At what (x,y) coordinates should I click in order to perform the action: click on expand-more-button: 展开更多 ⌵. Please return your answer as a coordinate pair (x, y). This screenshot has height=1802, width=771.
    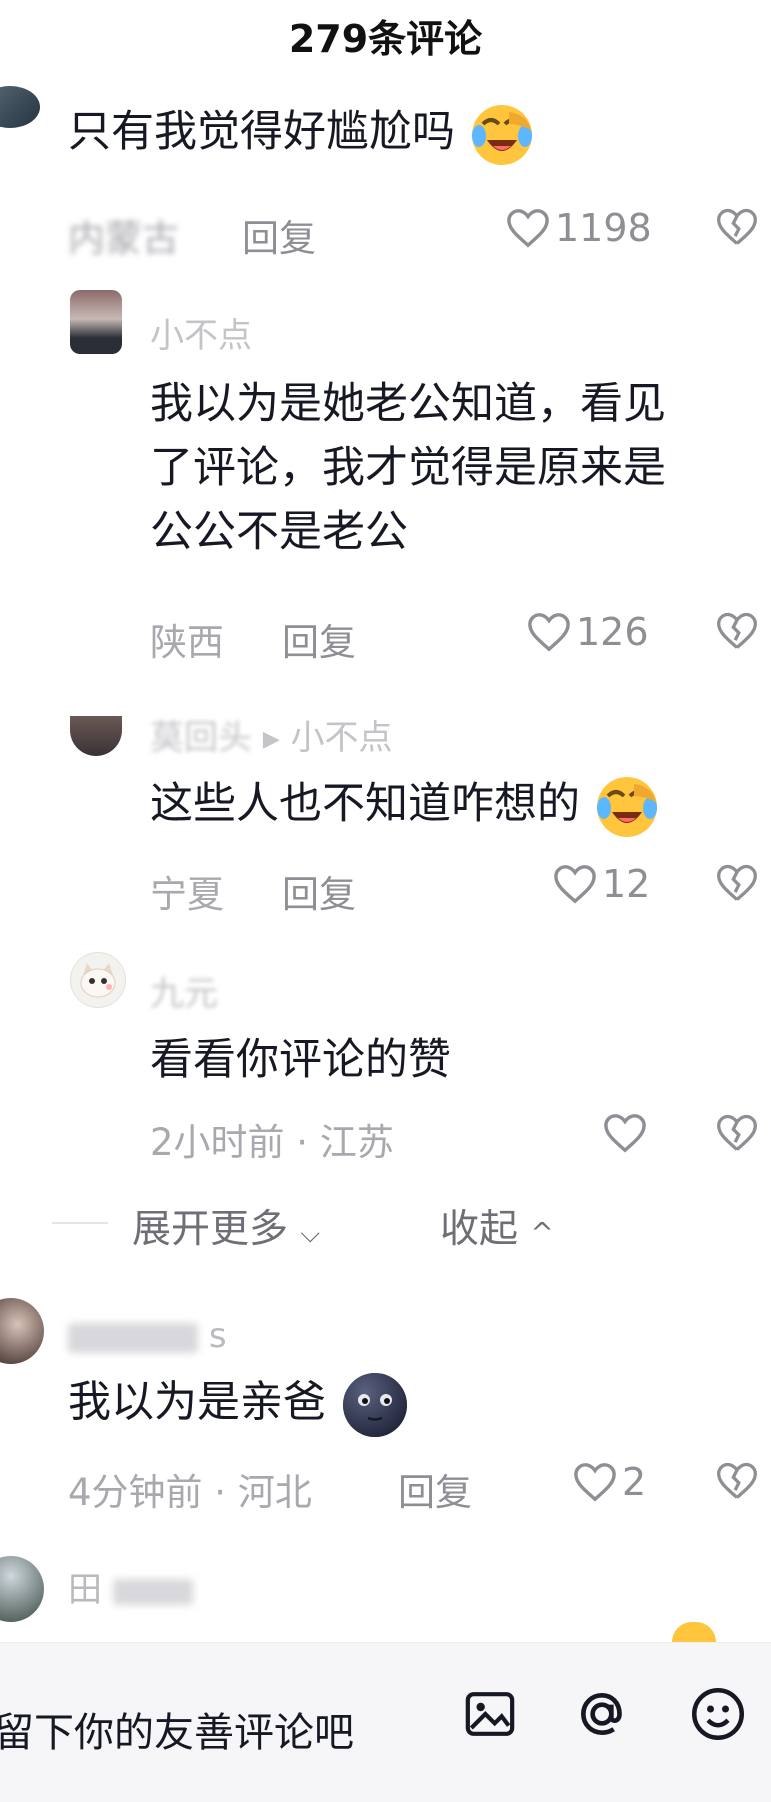
    Looking at the image, I should click on (226, 1226).